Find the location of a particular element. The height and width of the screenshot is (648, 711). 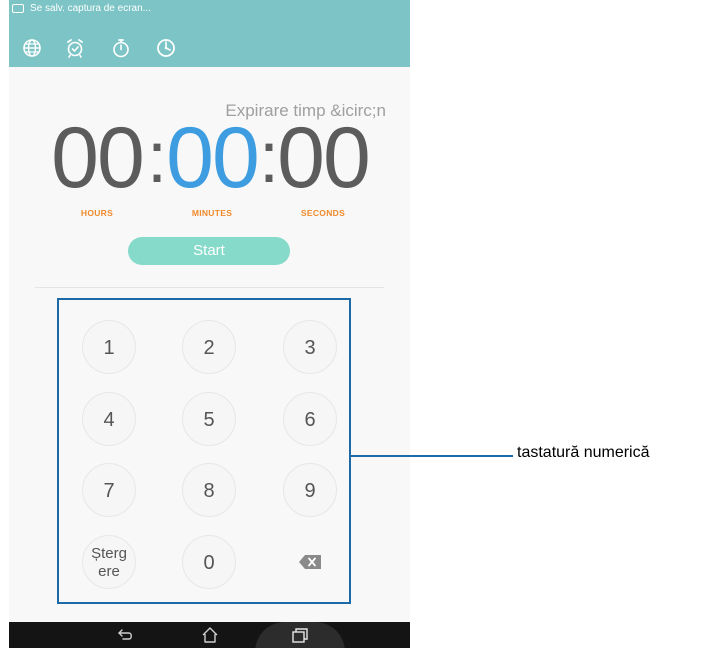

minutes-label: MINUTES is located at coordinates (212, 213).